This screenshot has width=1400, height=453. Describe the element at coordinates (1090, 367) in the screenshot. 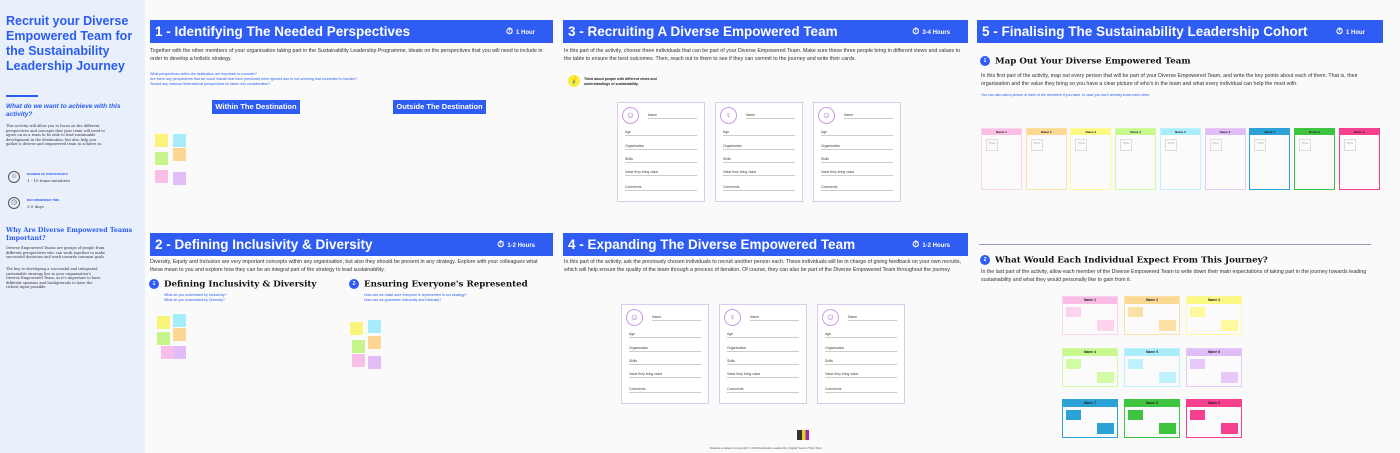

I see `expectation-card: Name 4` at that location.